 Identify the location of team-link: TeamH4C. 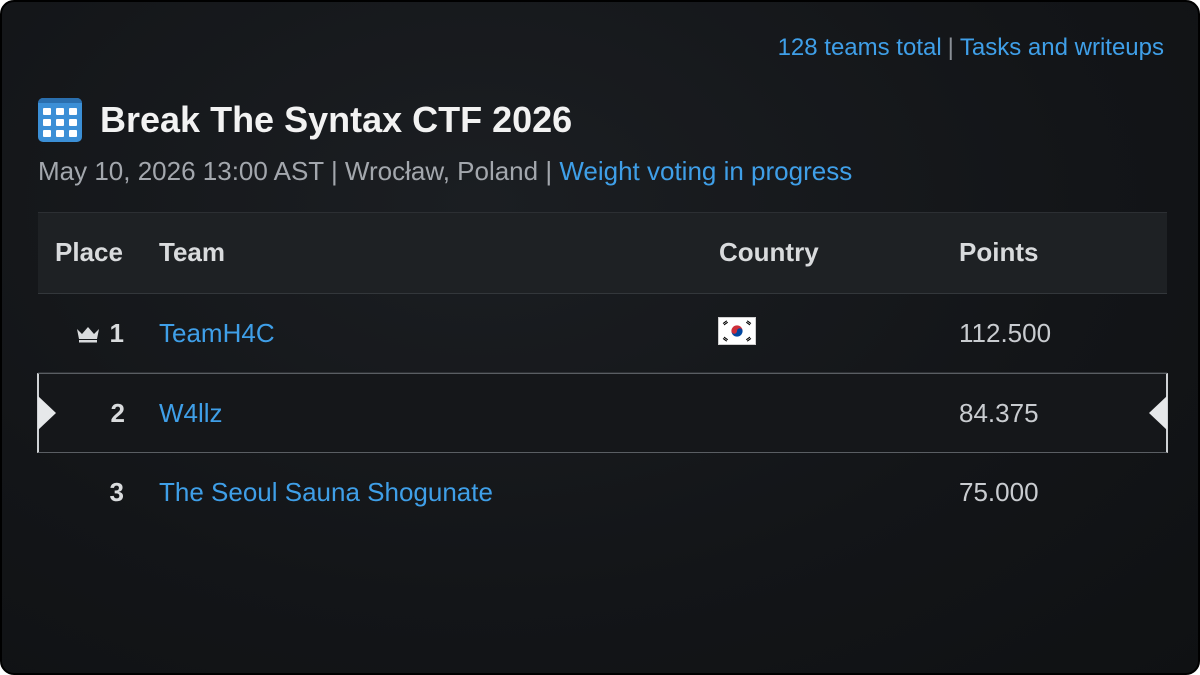
(217, 333).